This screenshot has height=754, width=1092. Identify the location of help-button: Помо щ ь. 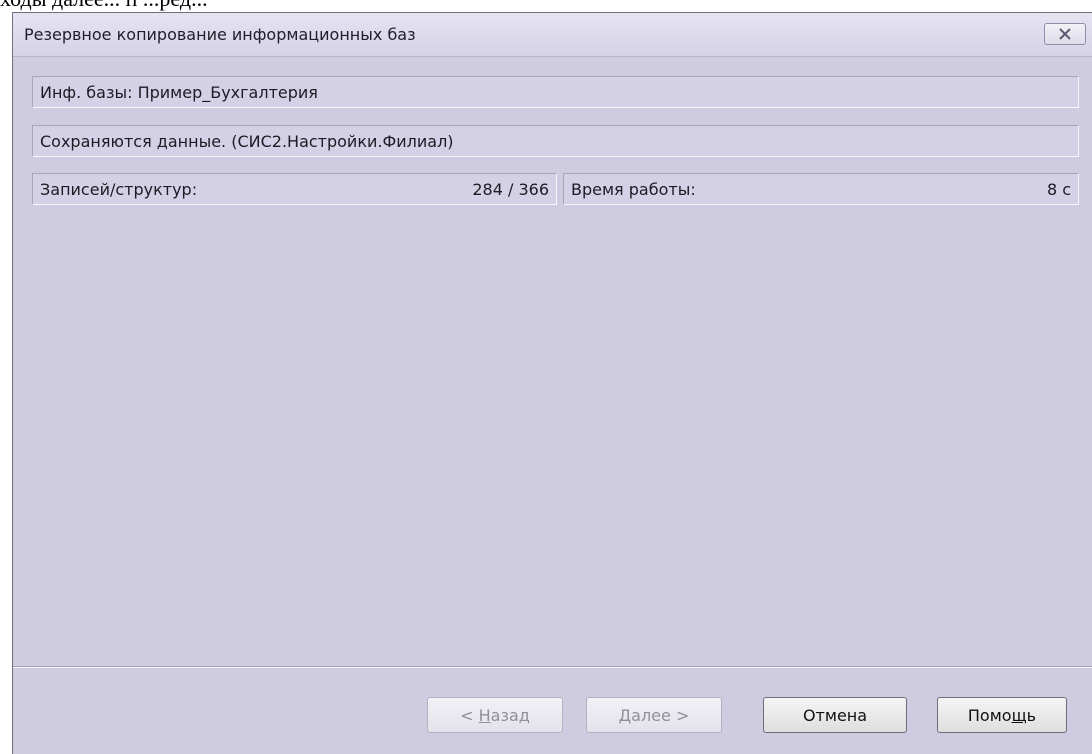
(1002, 715).